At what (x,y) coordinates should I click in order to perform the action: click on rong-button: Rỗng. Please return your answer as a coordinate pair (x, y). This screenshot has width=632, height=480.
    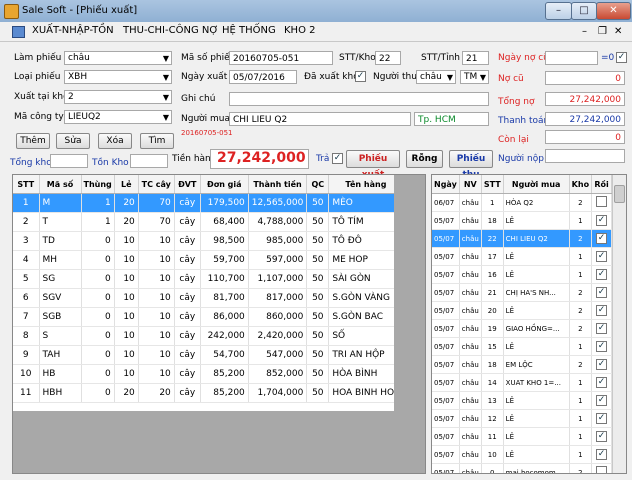
    Looking at the image, I should click on (424, 159).